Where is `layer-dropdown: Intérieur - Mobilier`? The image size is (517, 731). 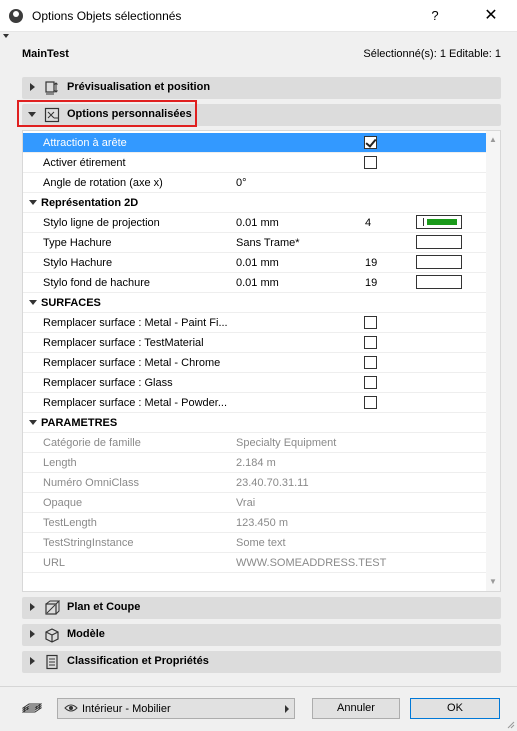 layer-dropdown: Intérieur - Mobilier is located at coordinates (176, 708).